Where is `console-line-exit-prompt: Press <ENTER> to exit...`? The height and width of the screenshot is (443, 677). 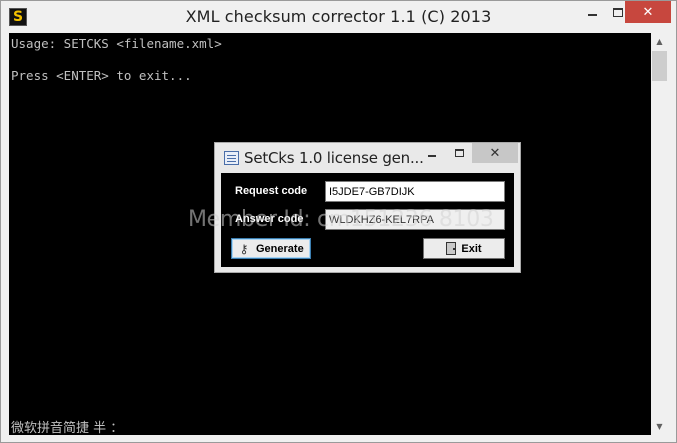
console-line-exit-prompt: Press <ENTER> to exit... is located at coordinates (101, 75).